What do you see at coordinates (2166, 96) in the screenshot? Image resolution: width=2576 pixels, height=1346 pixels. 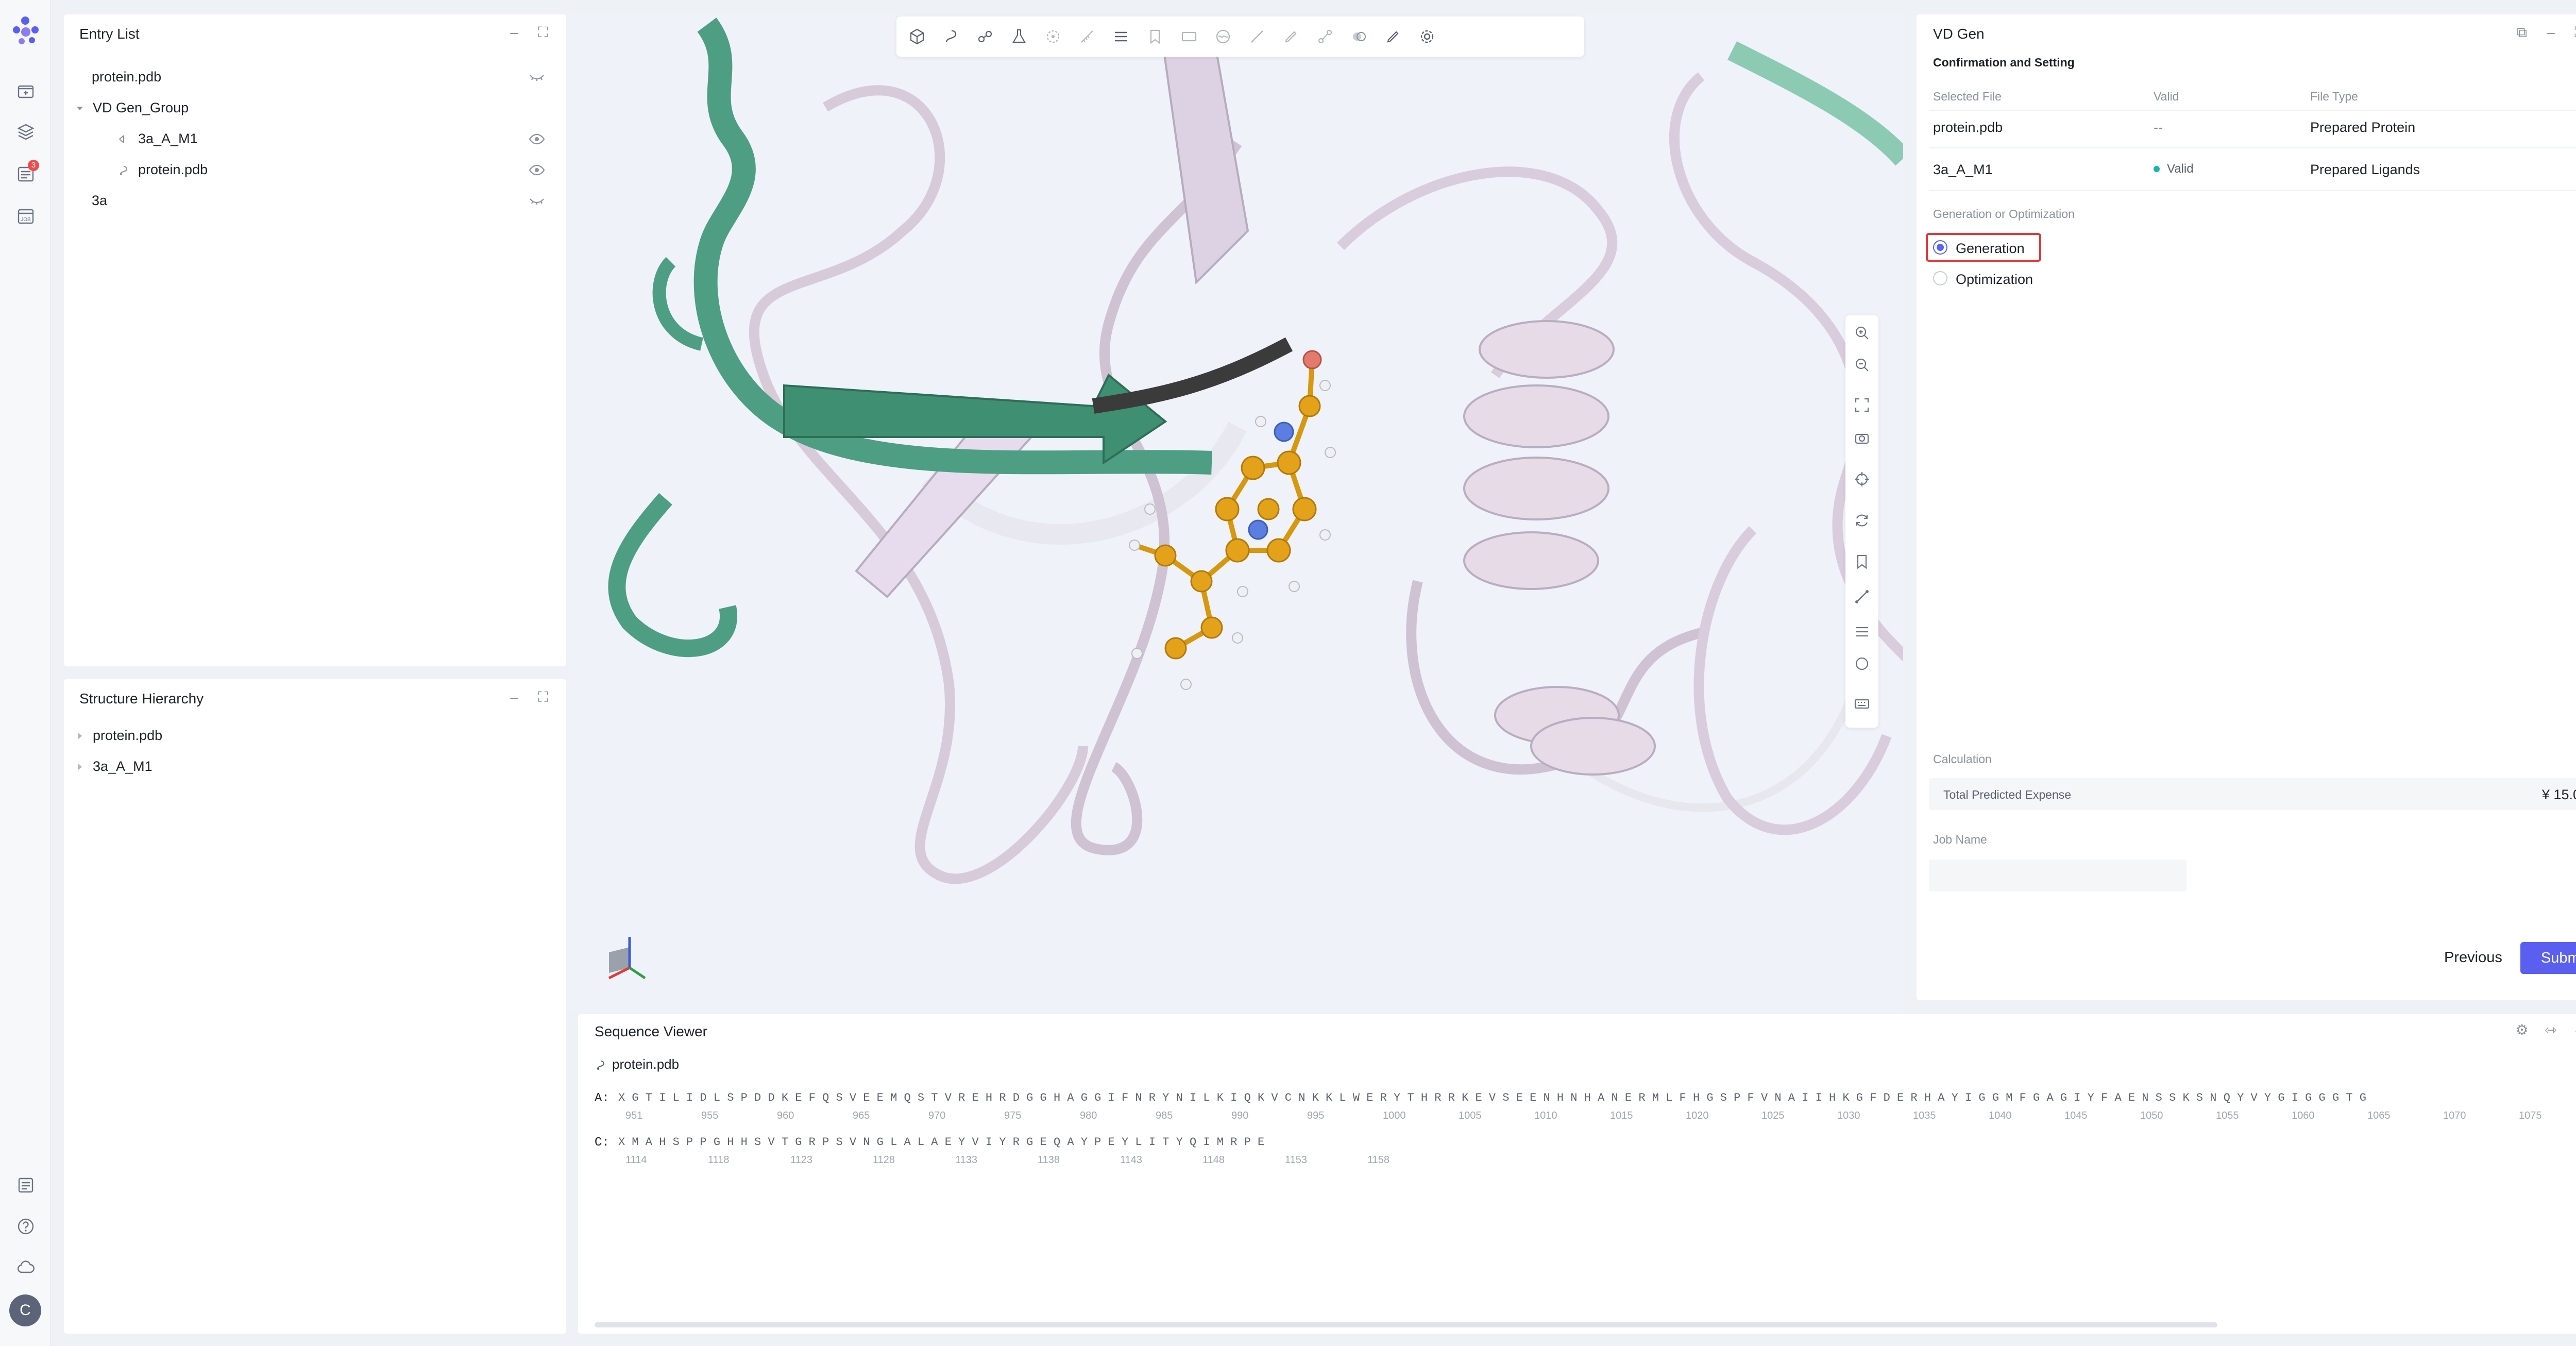 I see `header-valid: Valid` at bounding box center [2166, 96].